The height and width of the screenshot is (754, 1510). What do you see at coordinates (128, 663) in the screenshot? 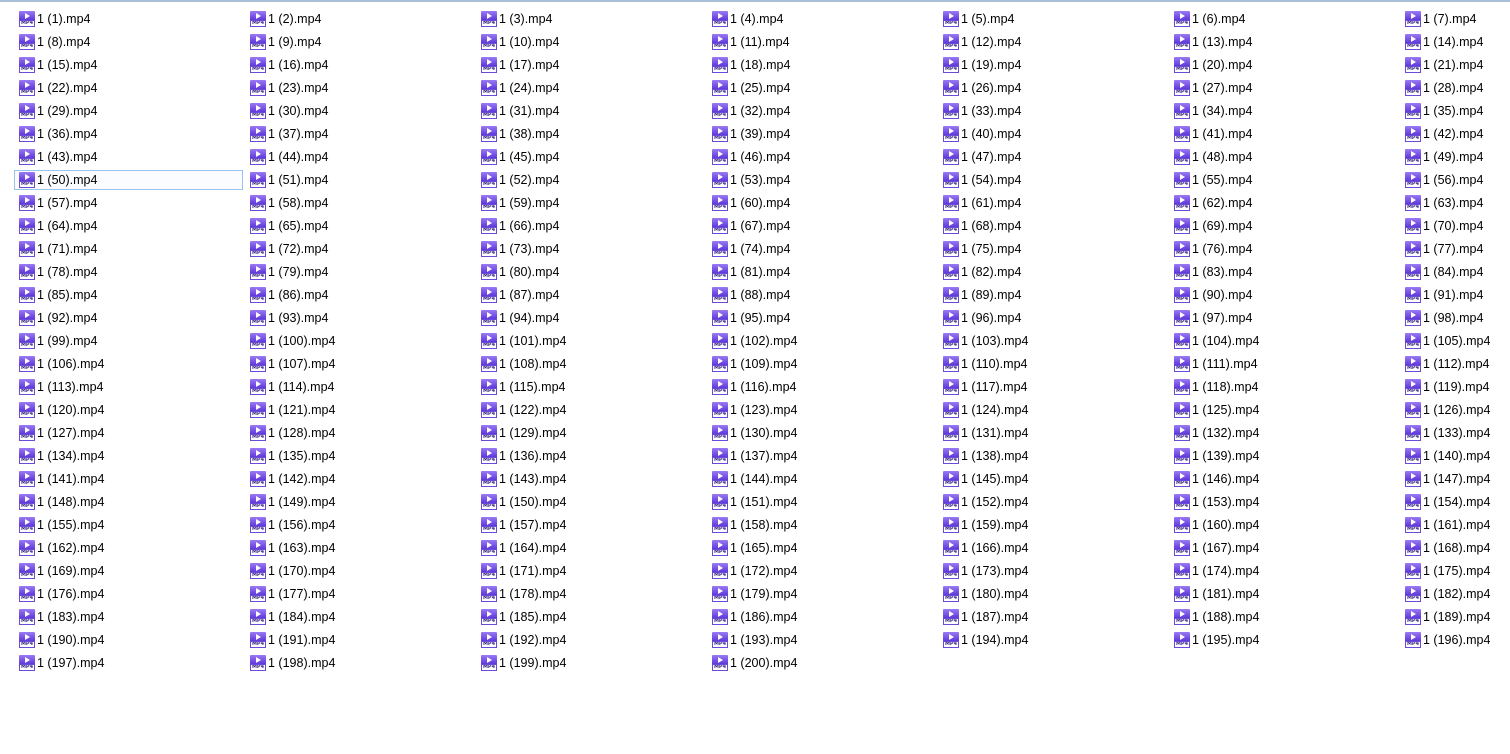
I see `file-item: MP4 1 (197).mp4` at bounding box center [128, 663].